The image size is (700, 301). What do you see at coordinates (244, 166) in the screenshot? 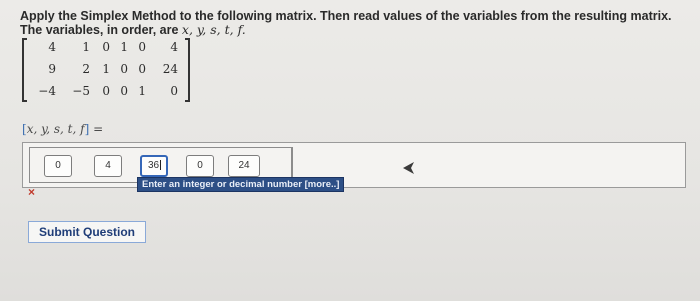
I see `answer-field-f: 24` at bounding box center [244, 166].